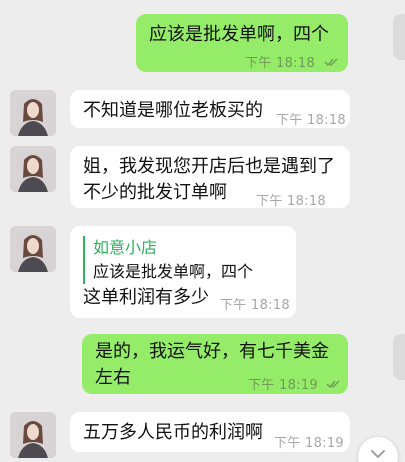  I want to click on message-text: 不知道是哪位老板买的, so click(173, 110).